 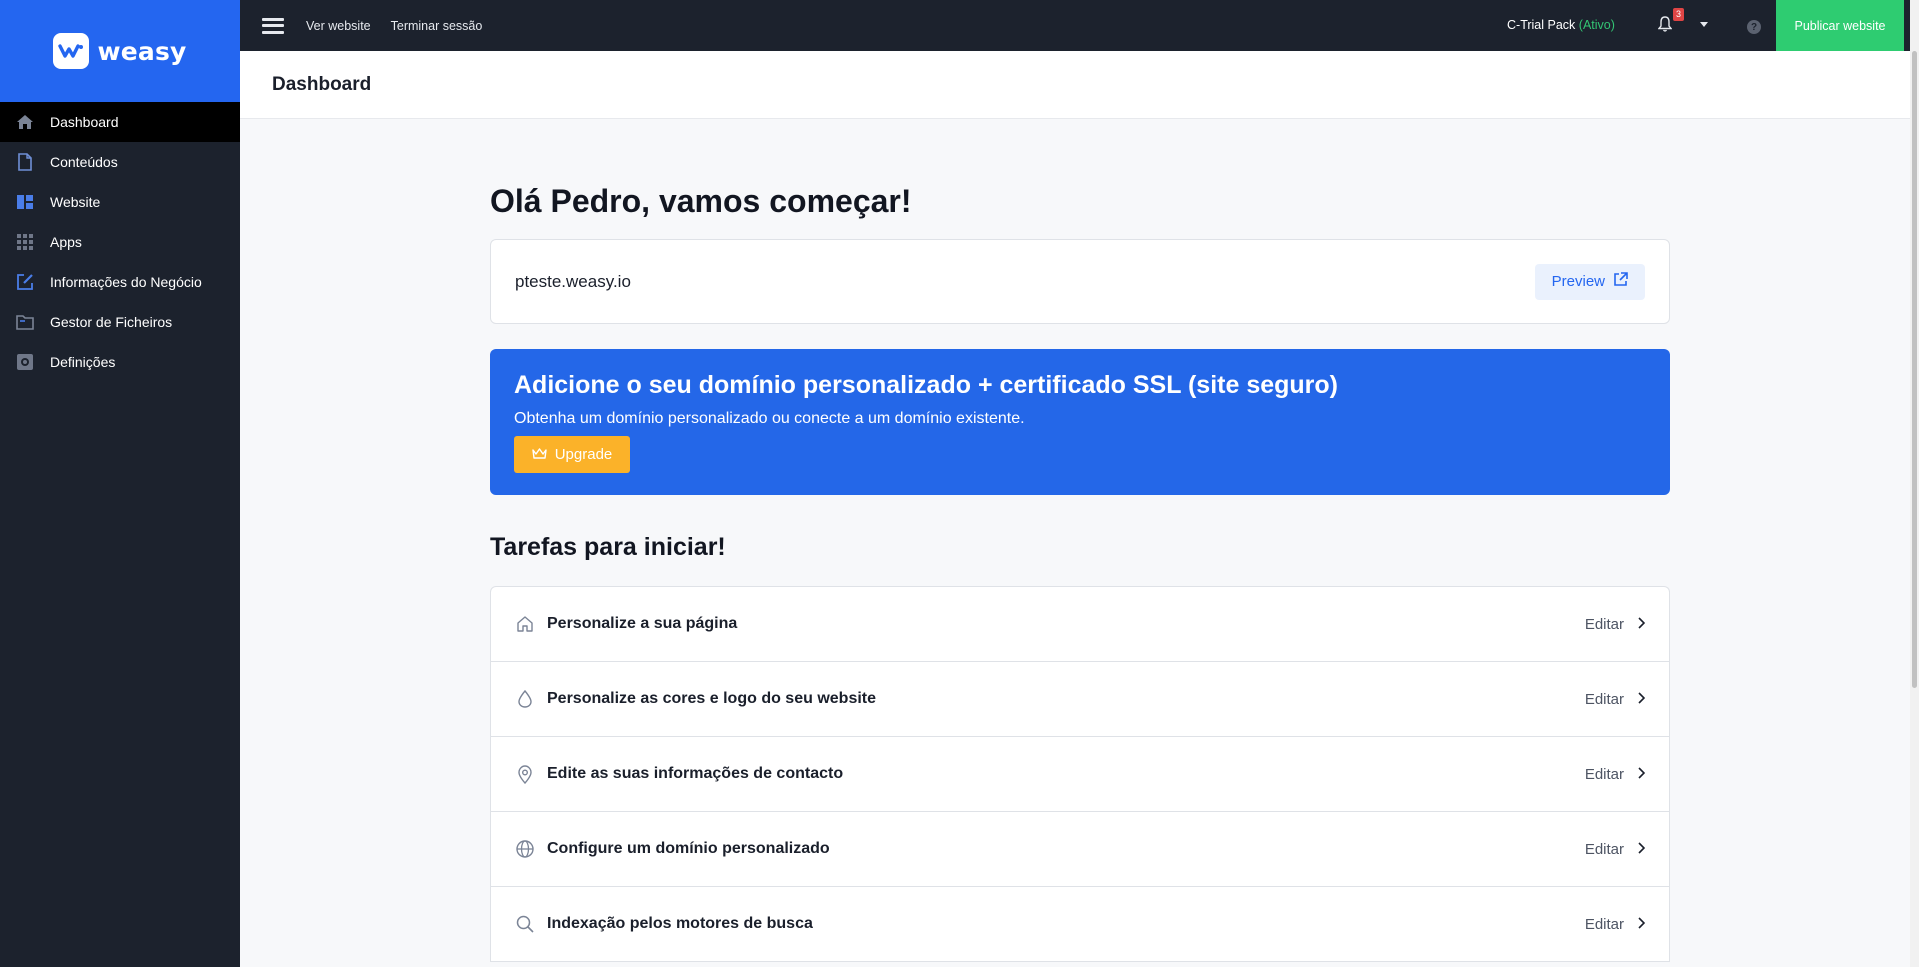 What do you see at coordinates (25, 122) in the screenshot?
I see `home-icon` at bounding box center [25, 122].